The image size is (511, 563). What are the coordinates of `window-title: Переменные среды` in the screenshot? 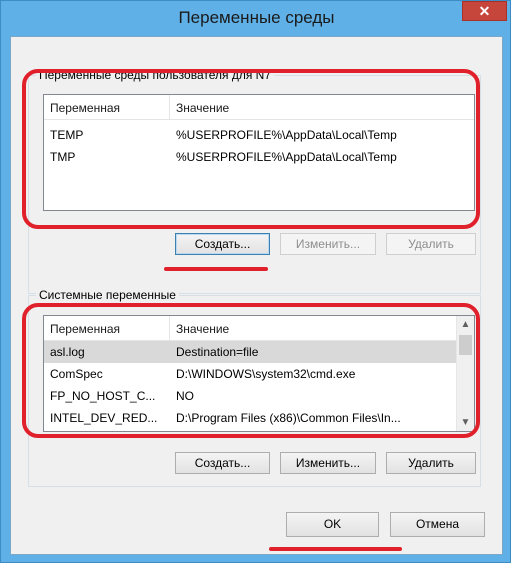 It's located at (256, 17).